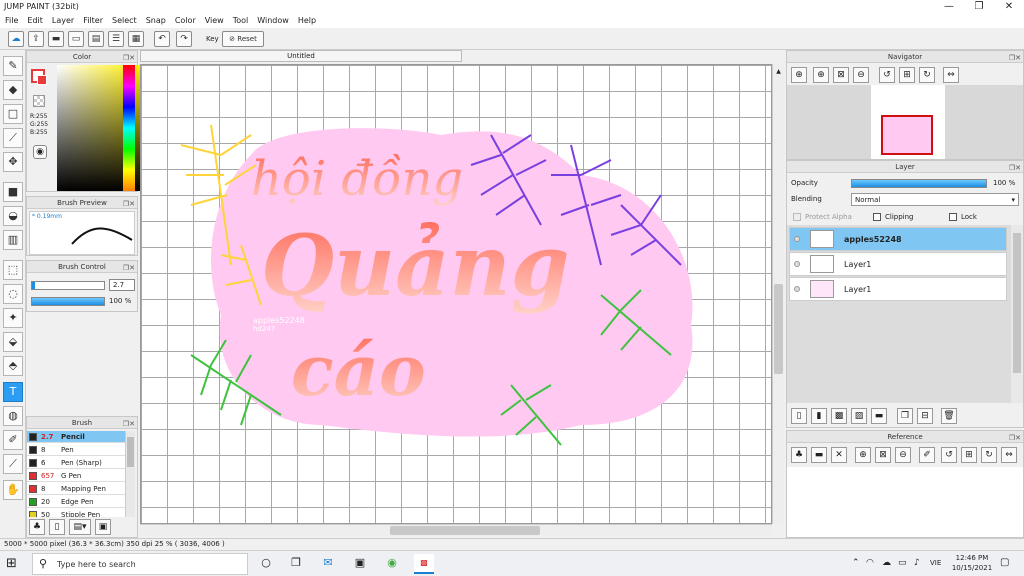 The image size is (1024, 576). I want to click on magic-wand-tool-icon: ✦, so click(13, 318).